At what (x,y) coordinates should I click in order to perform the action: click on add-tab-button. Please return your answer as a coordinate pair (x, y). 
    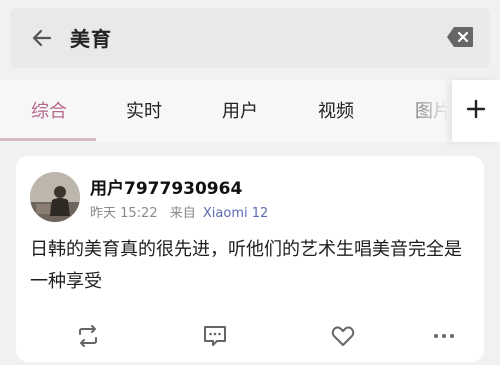
    Looking at the image, I should click on (476, 111).